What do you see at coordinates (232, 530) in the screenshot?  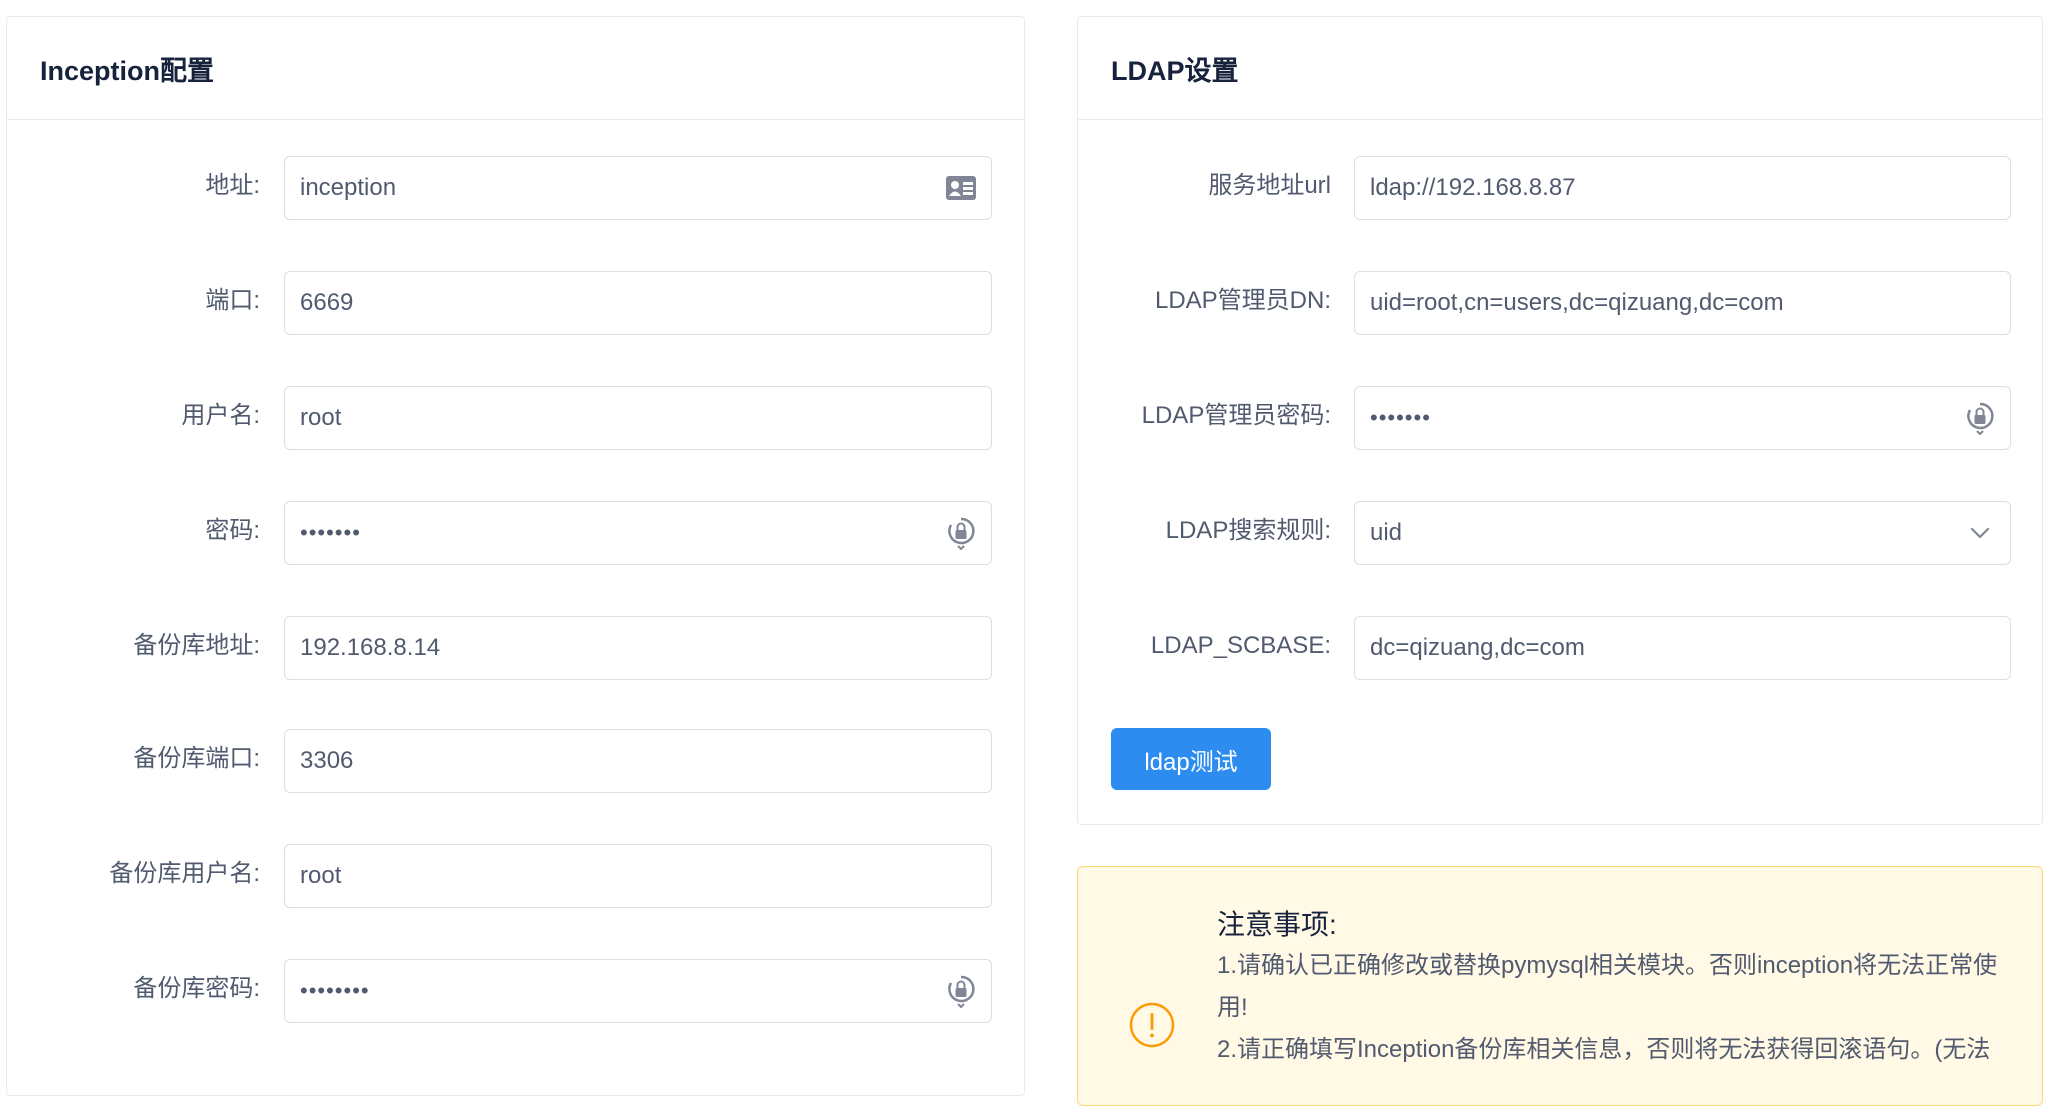 I see `password-label: 密码:` at bounding box center [232, 530].